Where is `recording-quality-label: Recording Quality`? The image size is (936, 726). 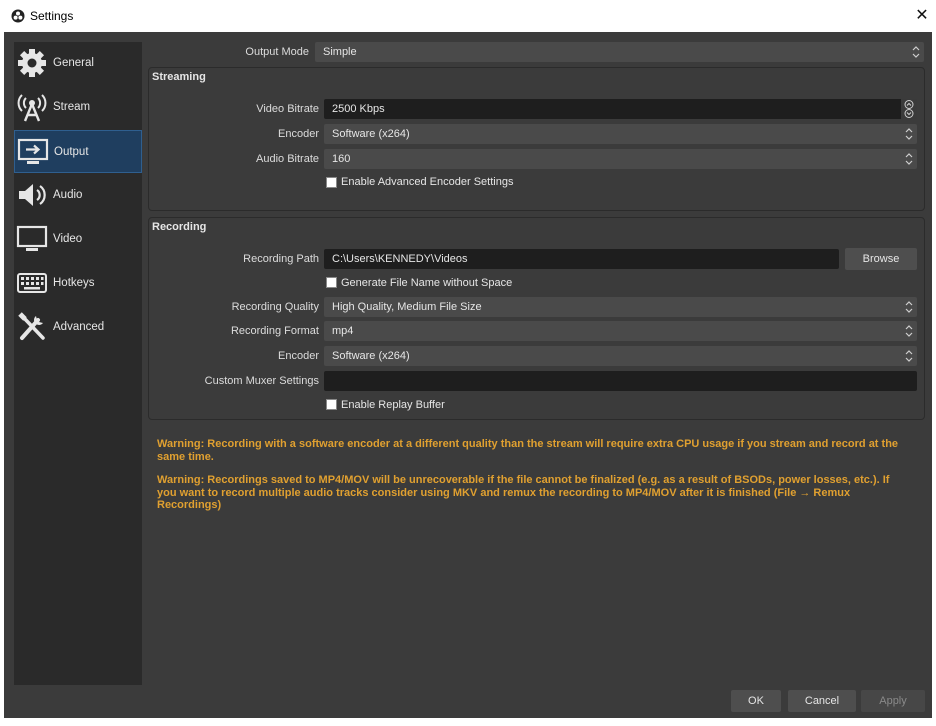 recording-quality-label: Recording Quality is located at coordinates (275, 307).